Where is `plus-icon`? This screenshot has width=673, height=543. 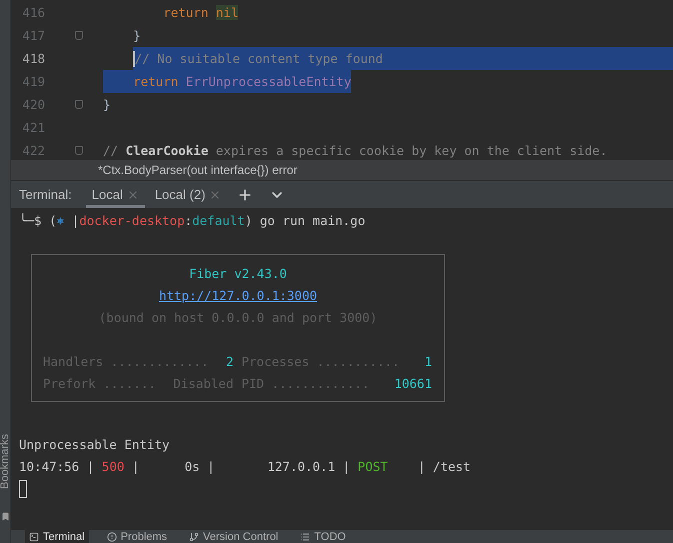
plus-icon is located at coordinates (245, 194).